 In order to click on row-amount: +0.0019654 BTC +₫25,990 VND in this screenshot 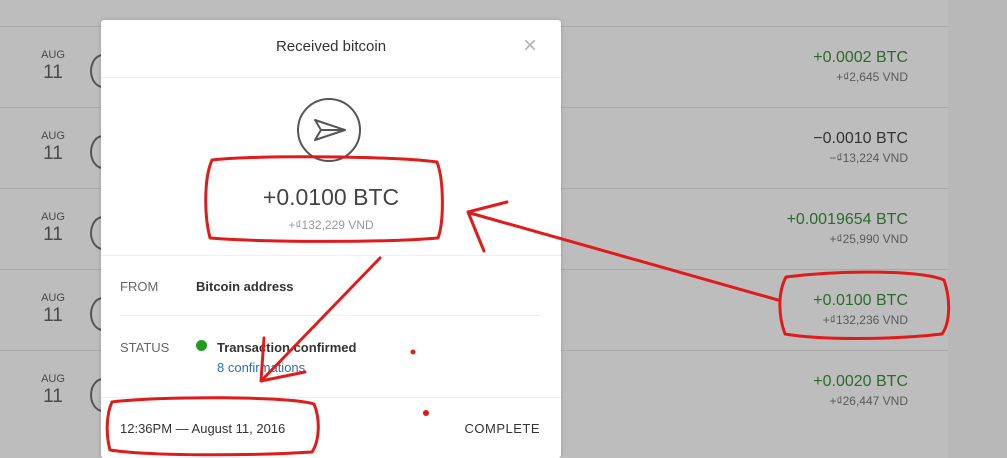, I will do `click(847, 229)`.